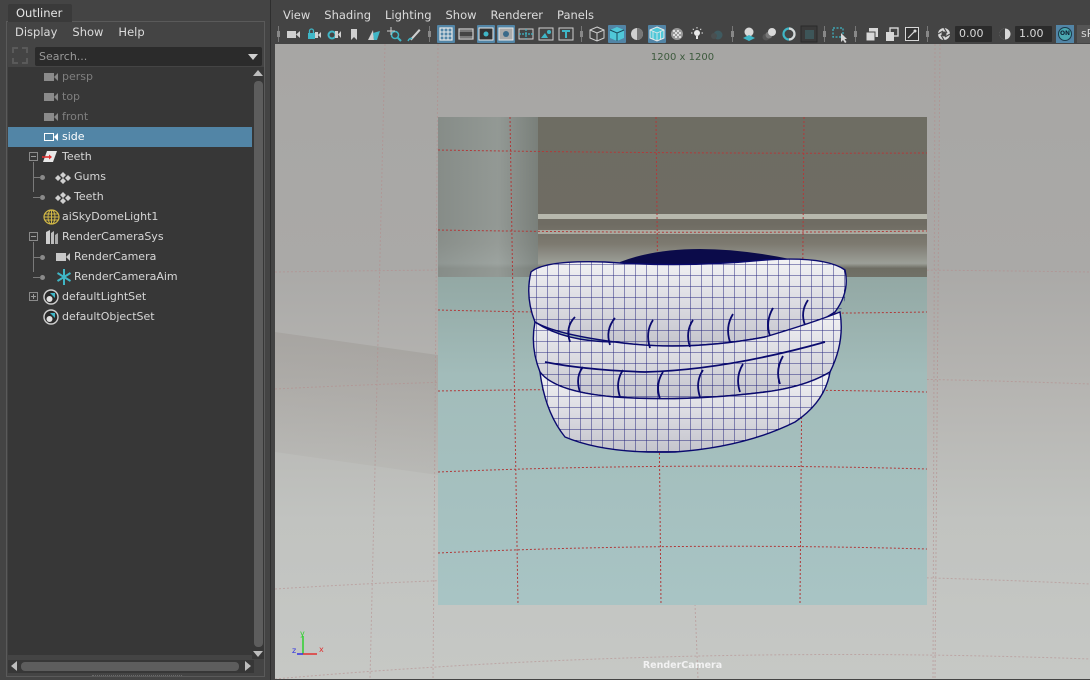  What do you see at coordinates (130, 257) in the screenshot?
I see `tree-item-rendercamera: RenderCamera` at bounding box center [130, 257].